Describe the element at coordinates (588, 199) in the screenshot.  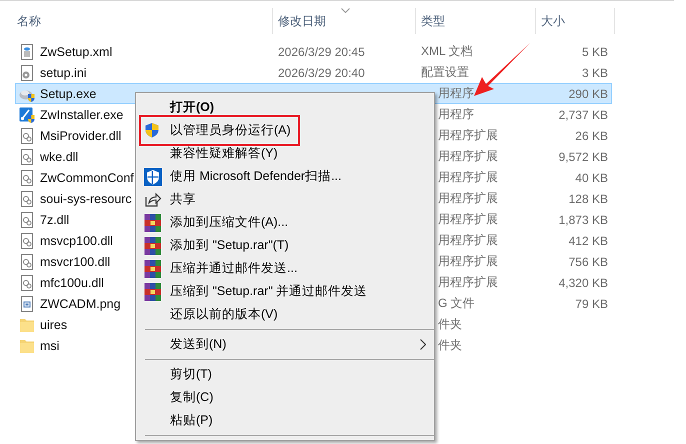
I see `file-size: 128 KB` at that location.